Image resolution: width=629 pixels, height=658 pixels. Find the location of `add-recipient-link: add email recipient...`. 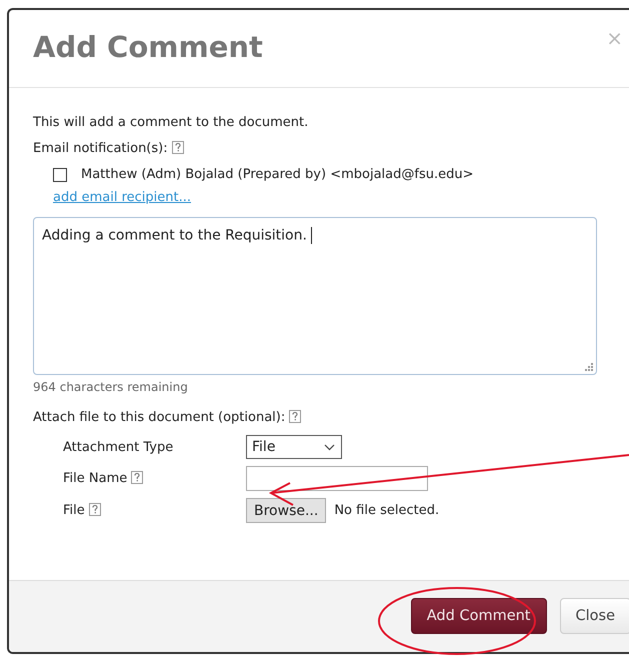

add-recipient-link: add email recipient... is located at coordinates (122, 197).